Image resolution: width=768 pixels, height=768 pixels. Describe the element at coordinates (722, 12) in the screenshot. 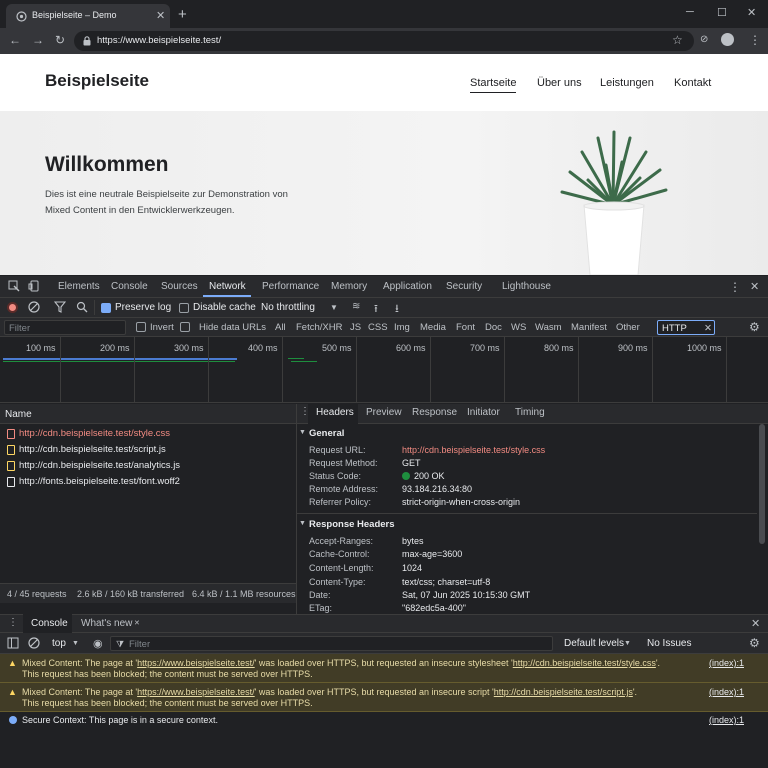

I see `maximize-button: ☐` at that location.